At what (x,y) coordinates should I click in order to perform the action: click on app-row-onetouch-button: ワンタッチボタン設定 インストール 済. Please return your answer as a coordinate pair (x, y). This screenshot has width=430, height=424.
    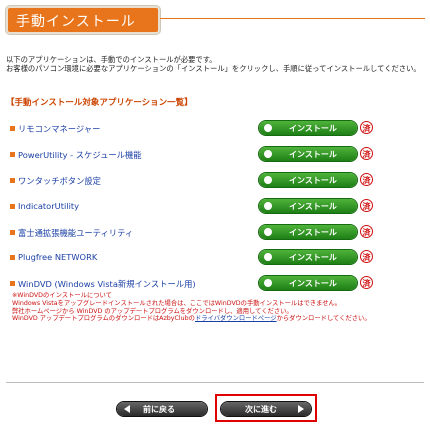
    Looking at the image, I should click on (215, 181).